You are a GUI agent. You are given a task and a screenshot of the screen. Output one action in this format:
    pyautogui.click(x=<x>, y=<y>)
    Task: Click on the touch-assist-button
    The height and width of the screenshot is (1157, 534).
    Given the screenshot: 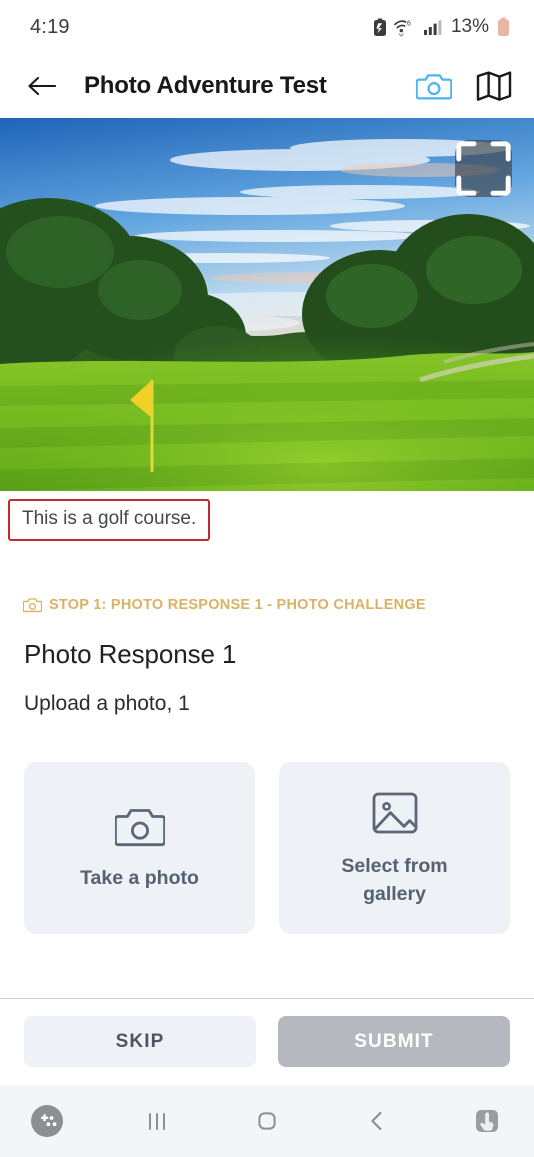 What is the action you would take?
    pyautogui.click(x=487, y=1121)
    